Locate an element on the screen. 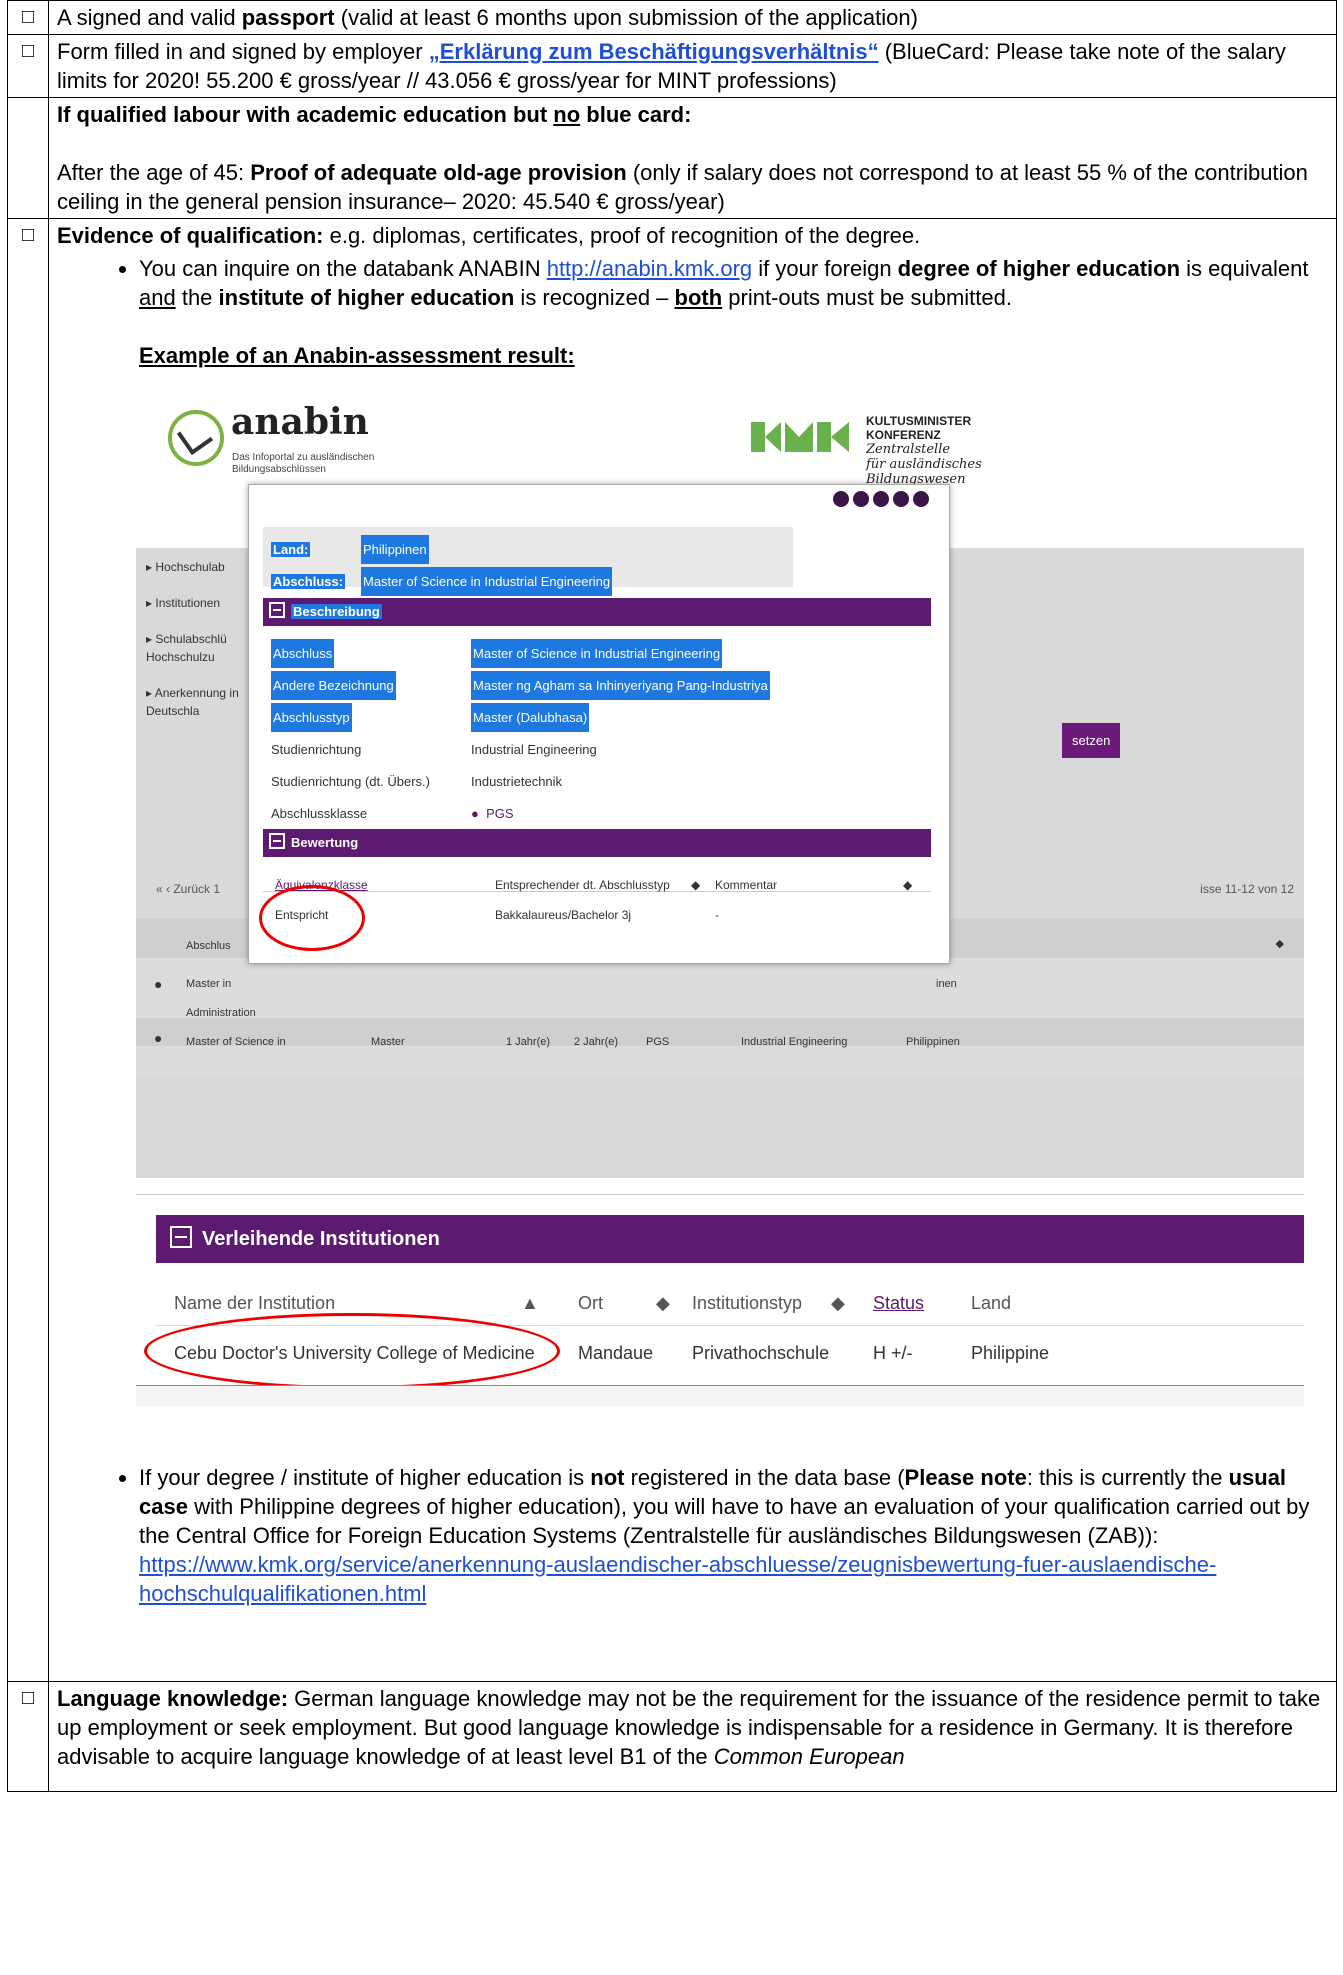 Image resolution: width=1343 pixels, height=1975 pixels. employer-form-link: „Erklärung zum Beschäftigungsverhältnis“ is located at coordinates (654, 51).